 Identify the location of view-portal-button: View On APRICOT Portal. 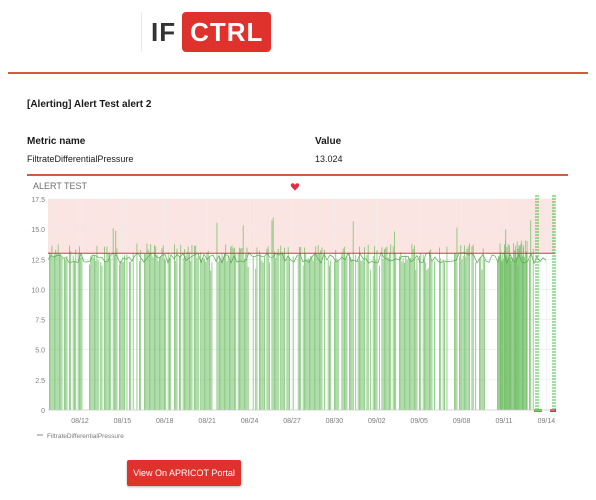
(184, 473).